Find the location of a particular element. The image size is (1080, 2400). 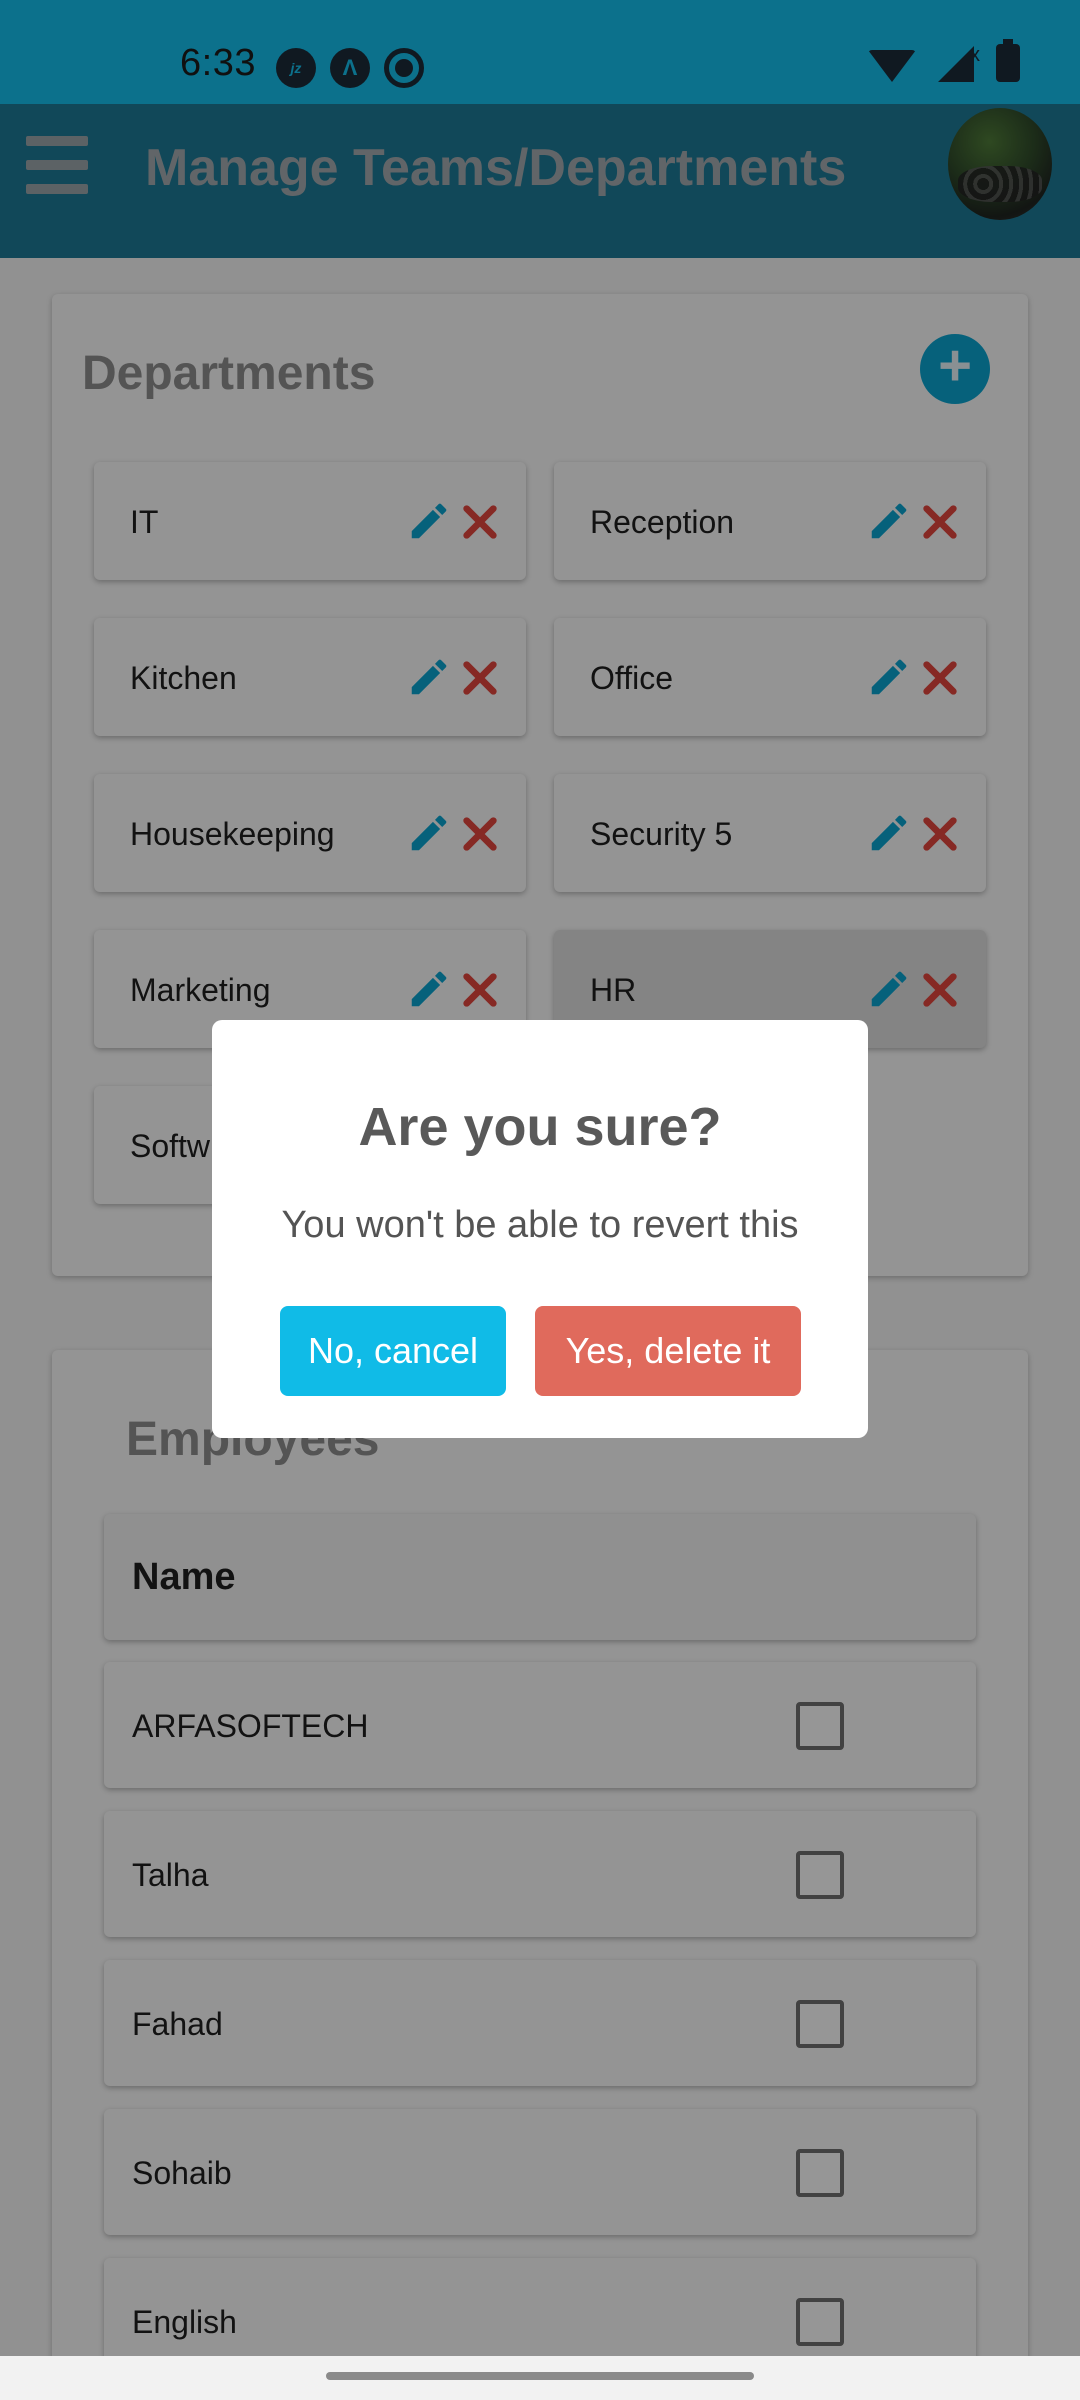

confirm-delete-button: Yes, delete it is located at coordinates (668, 1351).